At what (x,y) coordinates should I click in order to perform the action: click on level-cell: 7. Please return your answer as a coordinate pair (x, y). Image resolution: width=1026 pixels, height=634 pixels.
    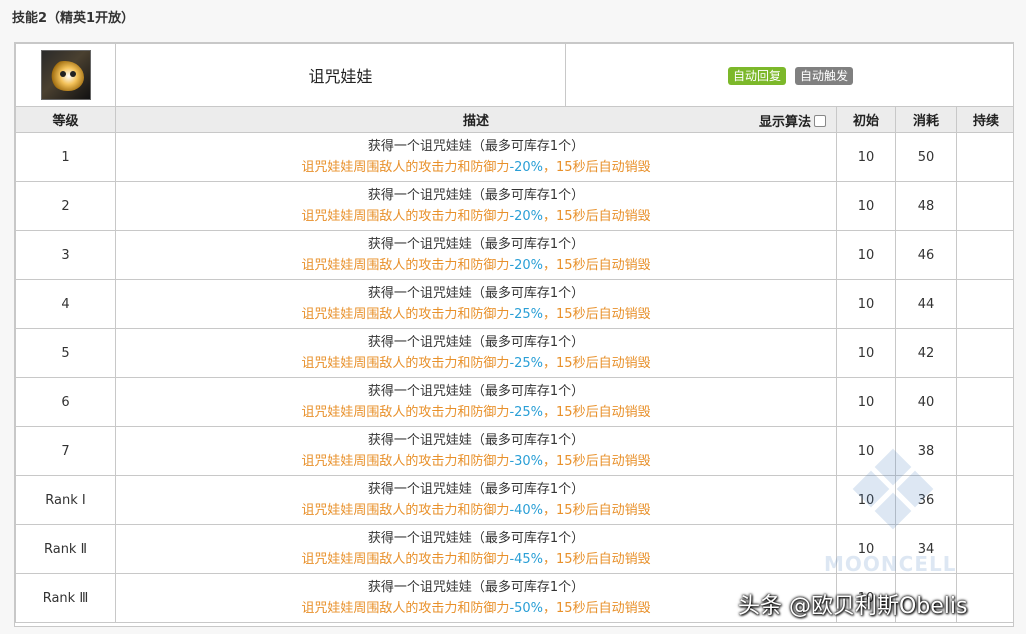
    Looking at the image, I should click on (65, 451).